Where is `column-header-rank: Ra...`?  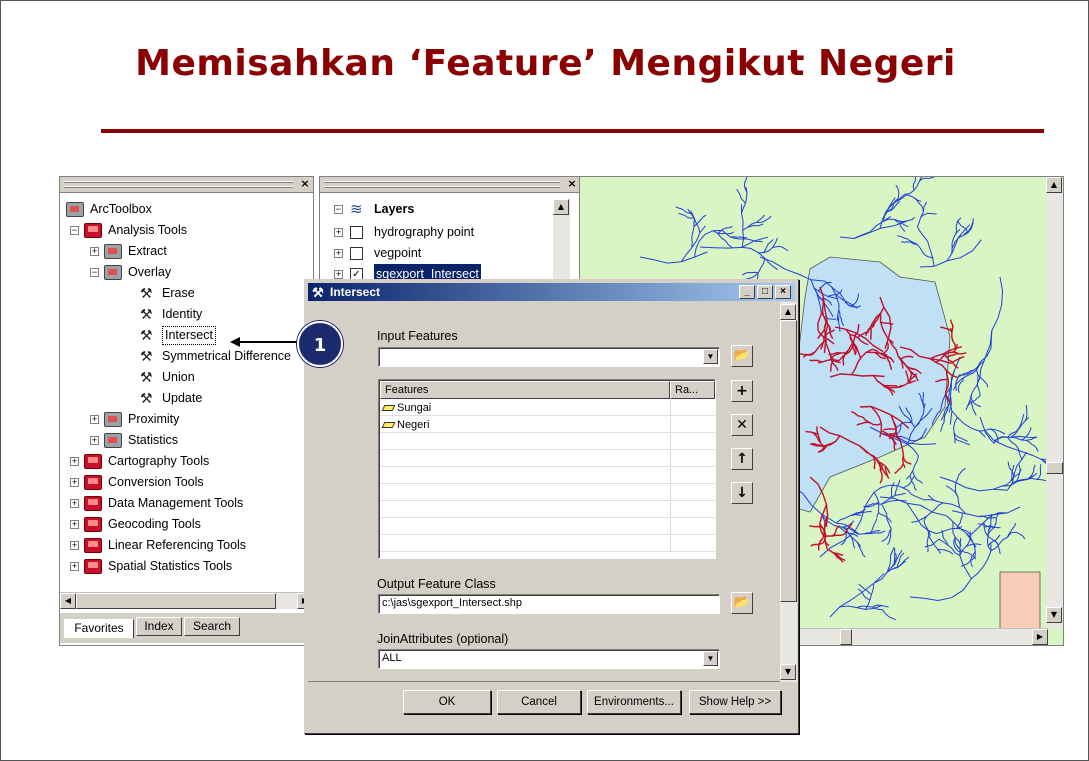
column-header-rank: Ra... is located at coordinates (692, 390).